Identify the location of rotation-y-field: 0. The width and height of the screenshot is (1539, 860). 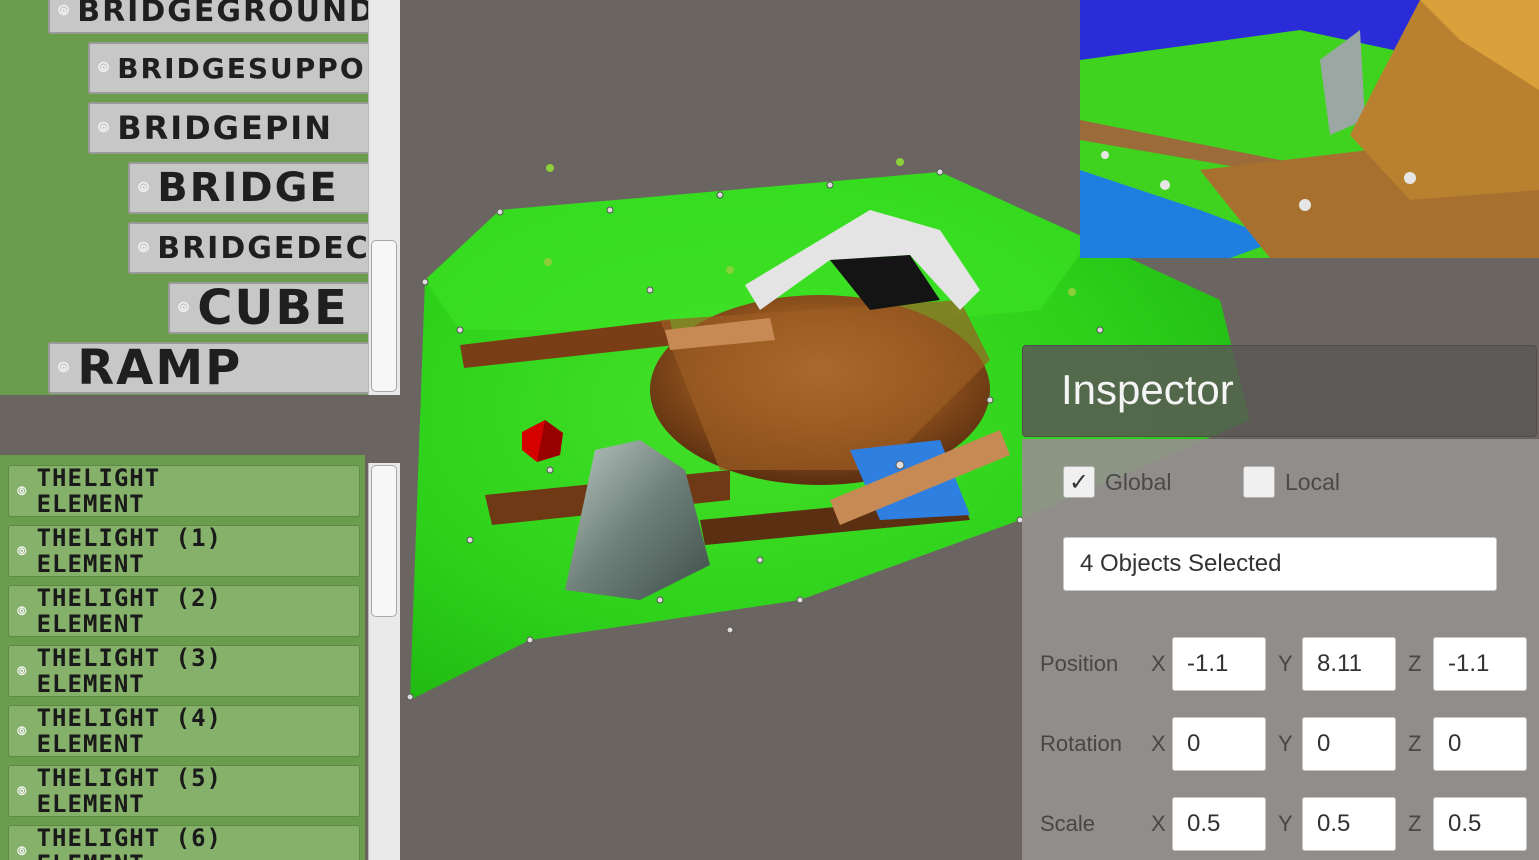
(1349, 744).